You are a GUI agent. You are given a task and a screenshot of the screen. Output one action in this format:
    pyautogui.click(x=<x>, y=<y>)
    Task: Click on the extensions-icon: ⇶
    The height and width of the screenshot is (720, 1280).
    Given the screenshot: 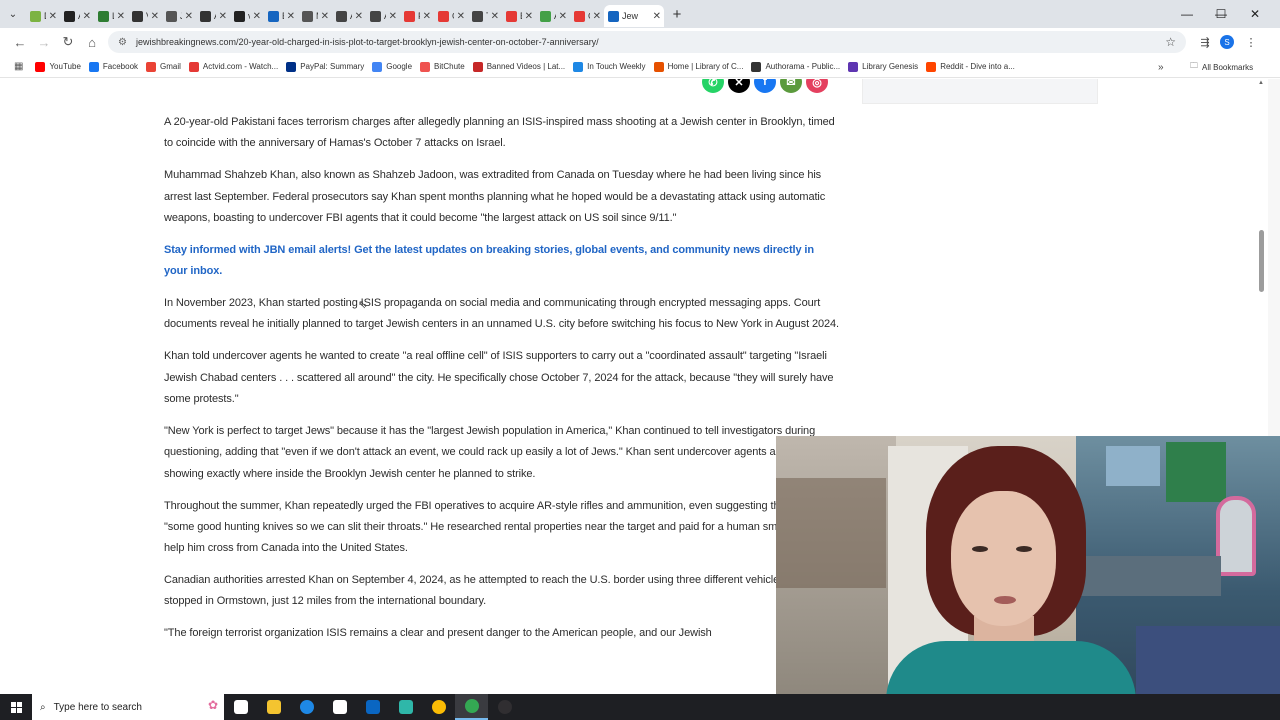 What is the action you would take?
    pyautogui.click(x=1205, y=42)
    